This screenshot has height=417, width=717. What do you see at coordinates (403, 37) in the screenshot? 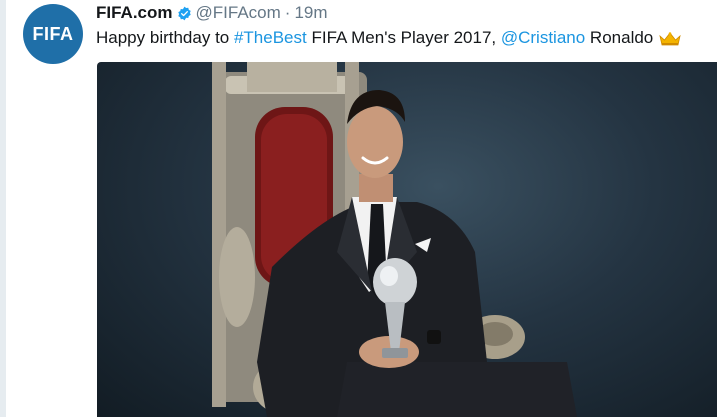
I see `tweet-text-part: FIFA Men's Player 2017,` at bounding box center [403, 37].